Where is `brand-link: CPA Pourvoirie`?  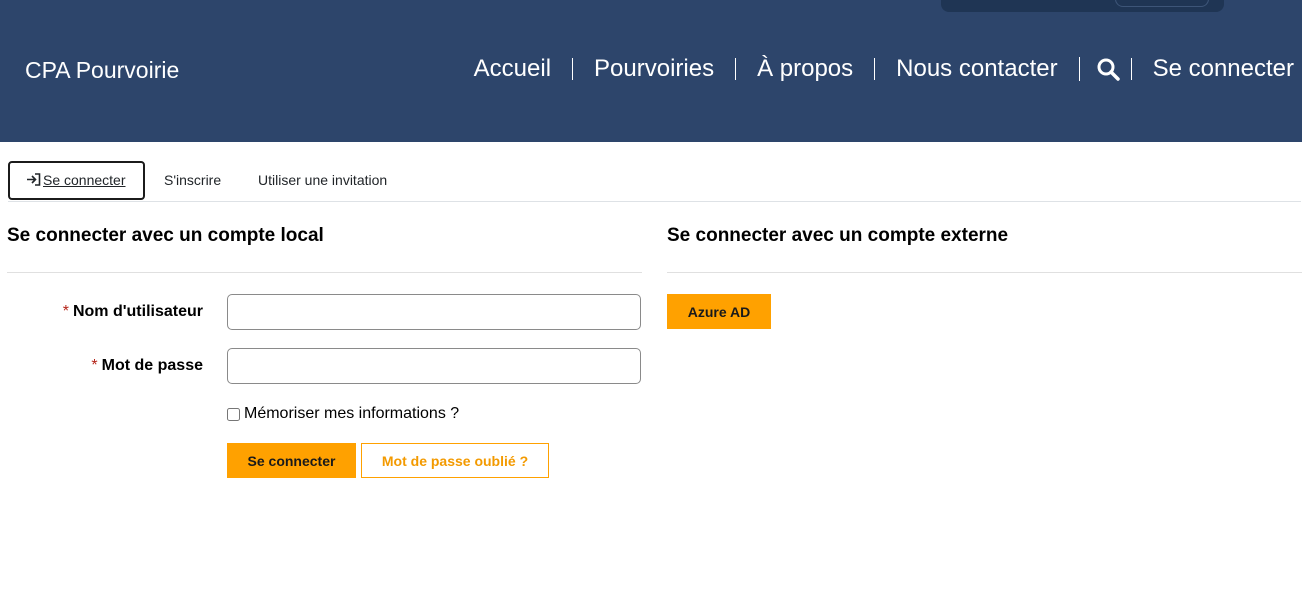 brand-link: CPA Pourvoirie is located at coordinates (102, 70).